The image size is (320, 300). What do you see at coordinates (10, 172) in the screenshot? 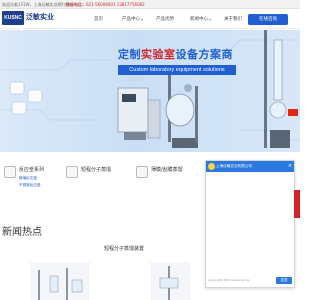
I see `reactor-icon` at bounding box center [10, 172].